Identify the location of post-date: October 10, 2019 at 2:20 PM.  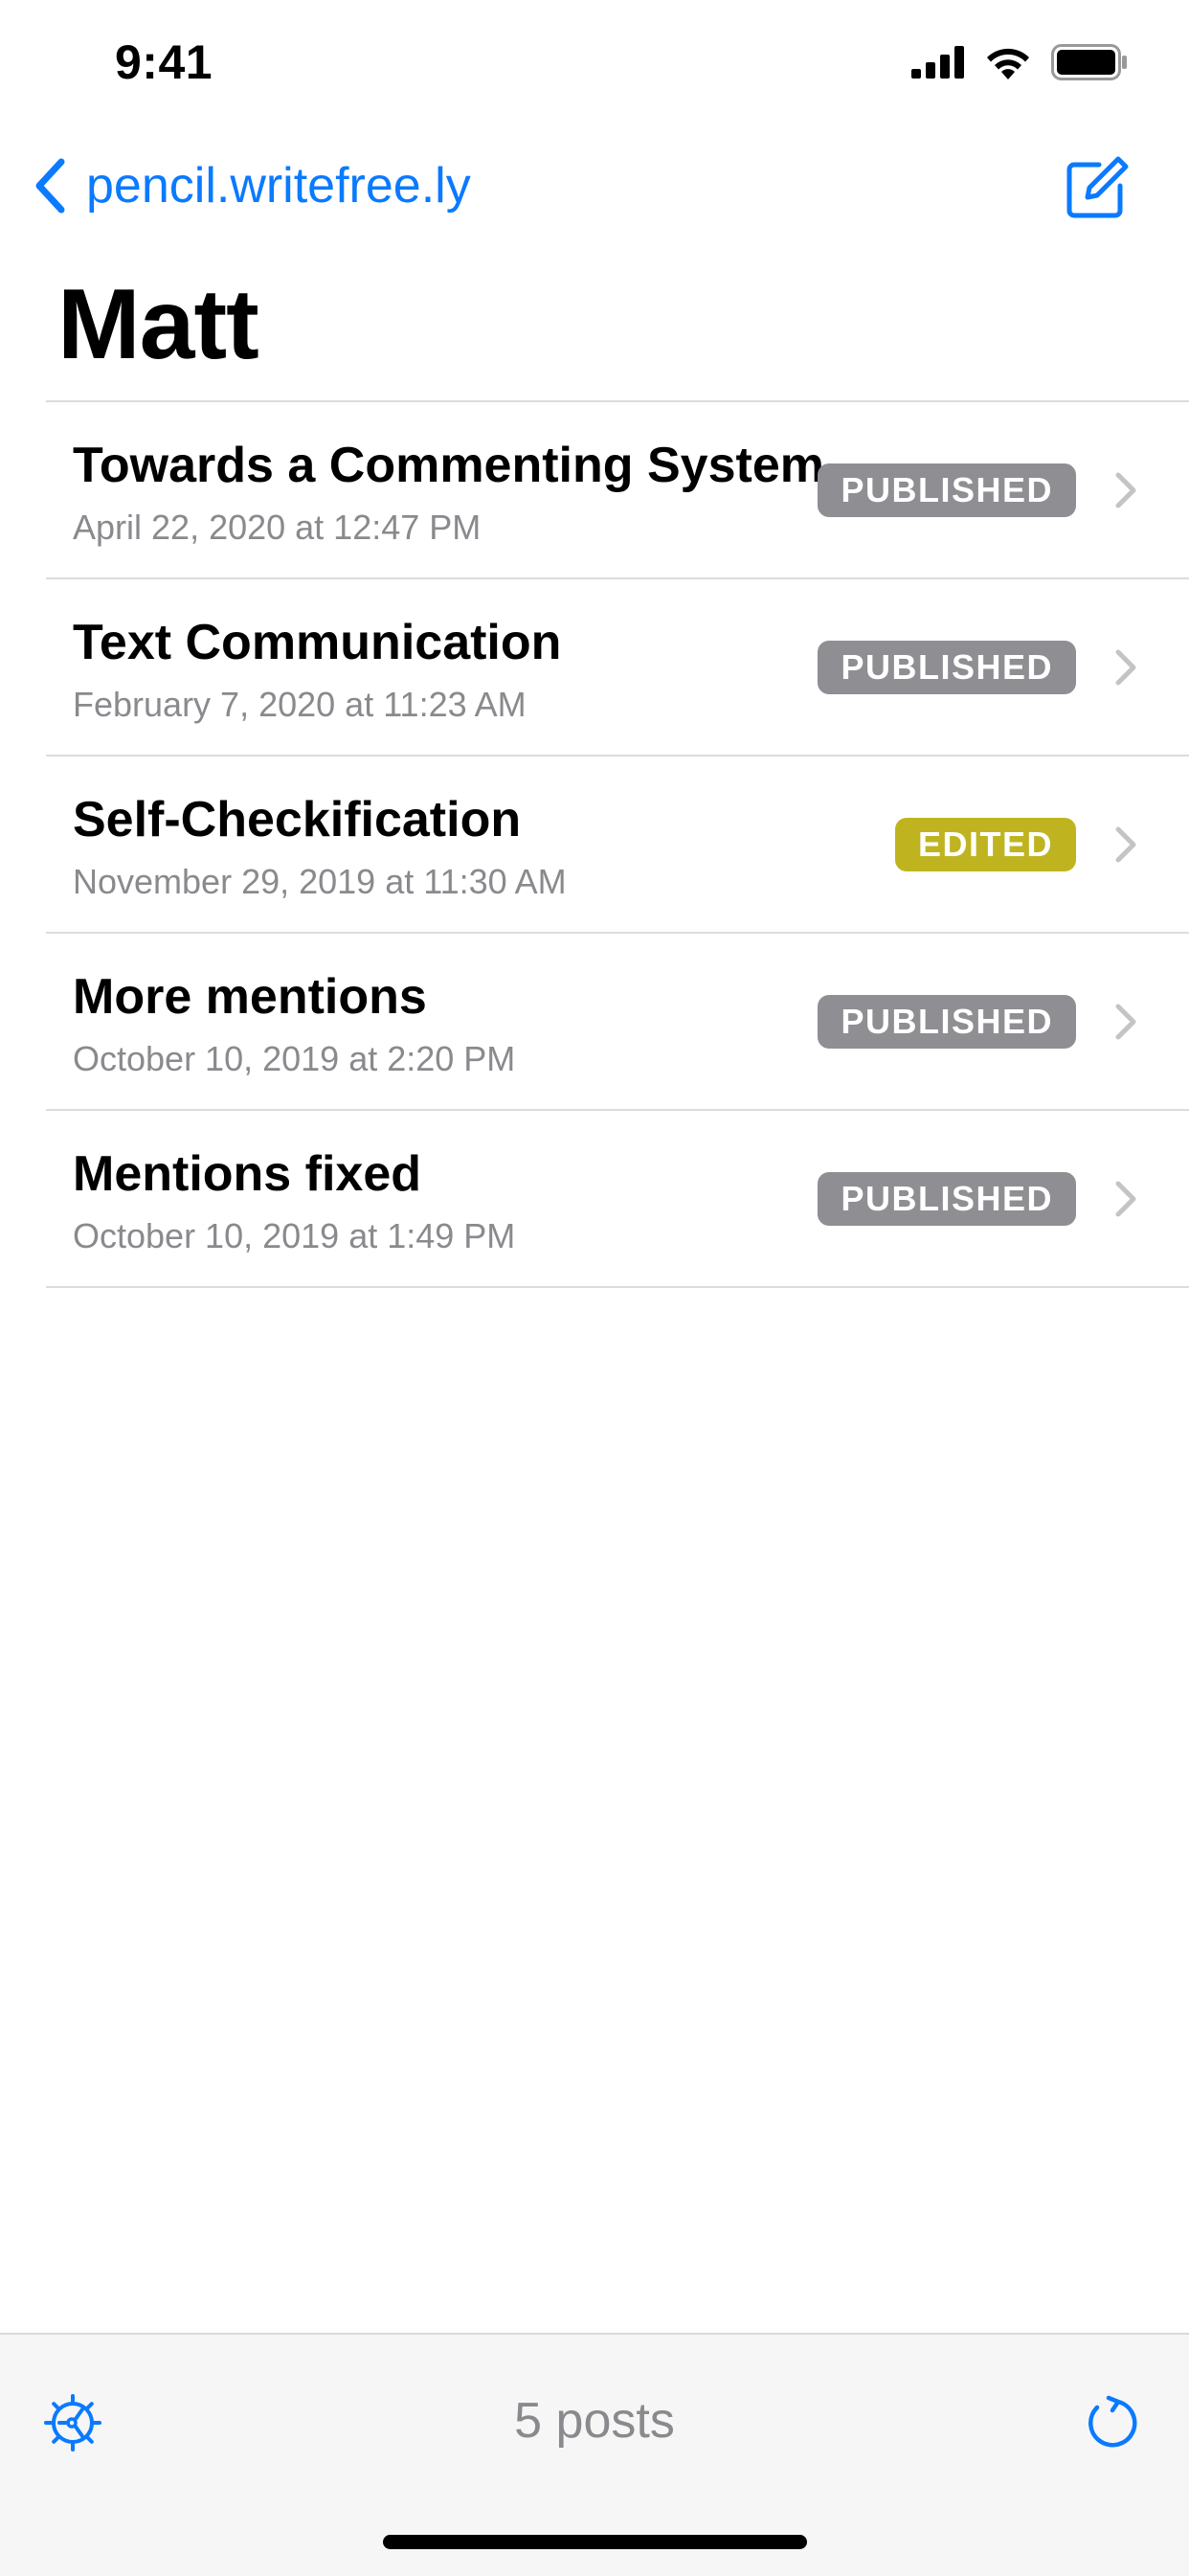
(294, 1058).